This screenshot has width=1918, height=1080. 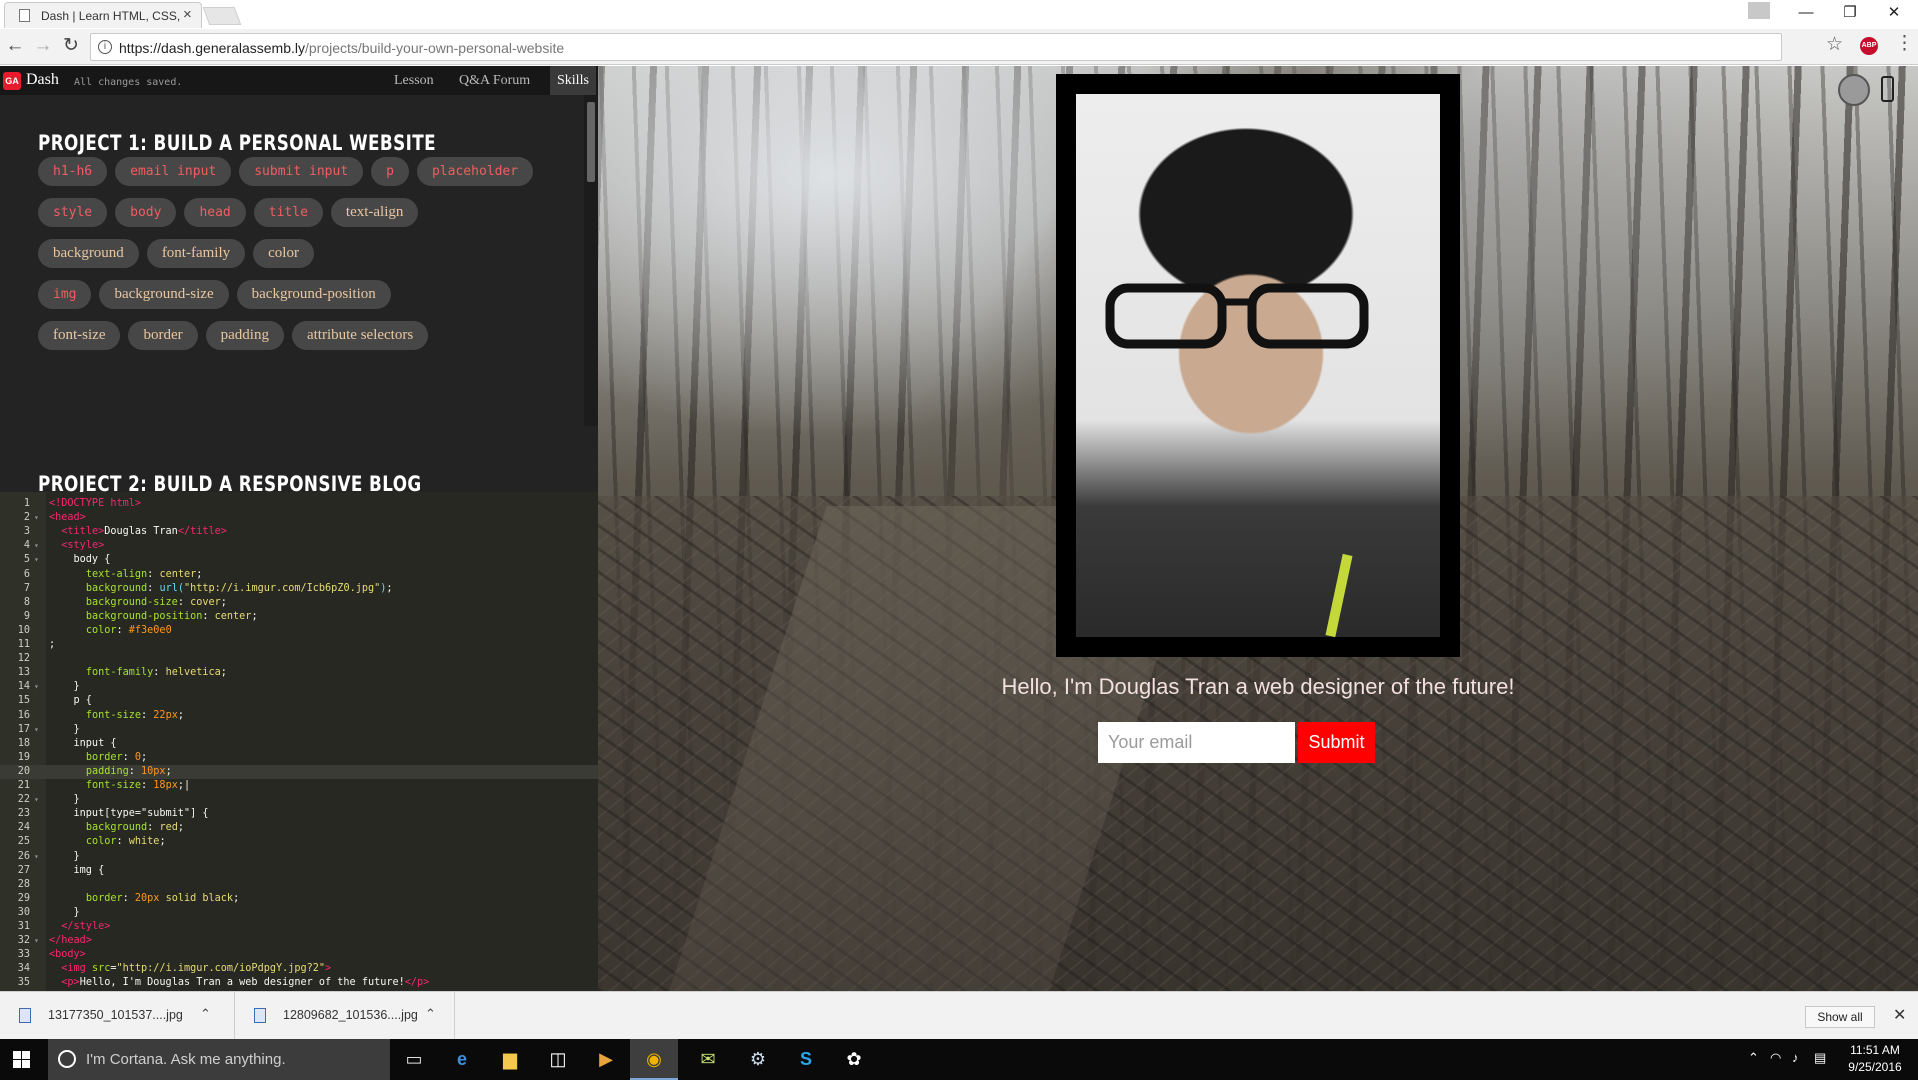 I want to click on menu-icon: ⋮, so click(x=1904, y=43).